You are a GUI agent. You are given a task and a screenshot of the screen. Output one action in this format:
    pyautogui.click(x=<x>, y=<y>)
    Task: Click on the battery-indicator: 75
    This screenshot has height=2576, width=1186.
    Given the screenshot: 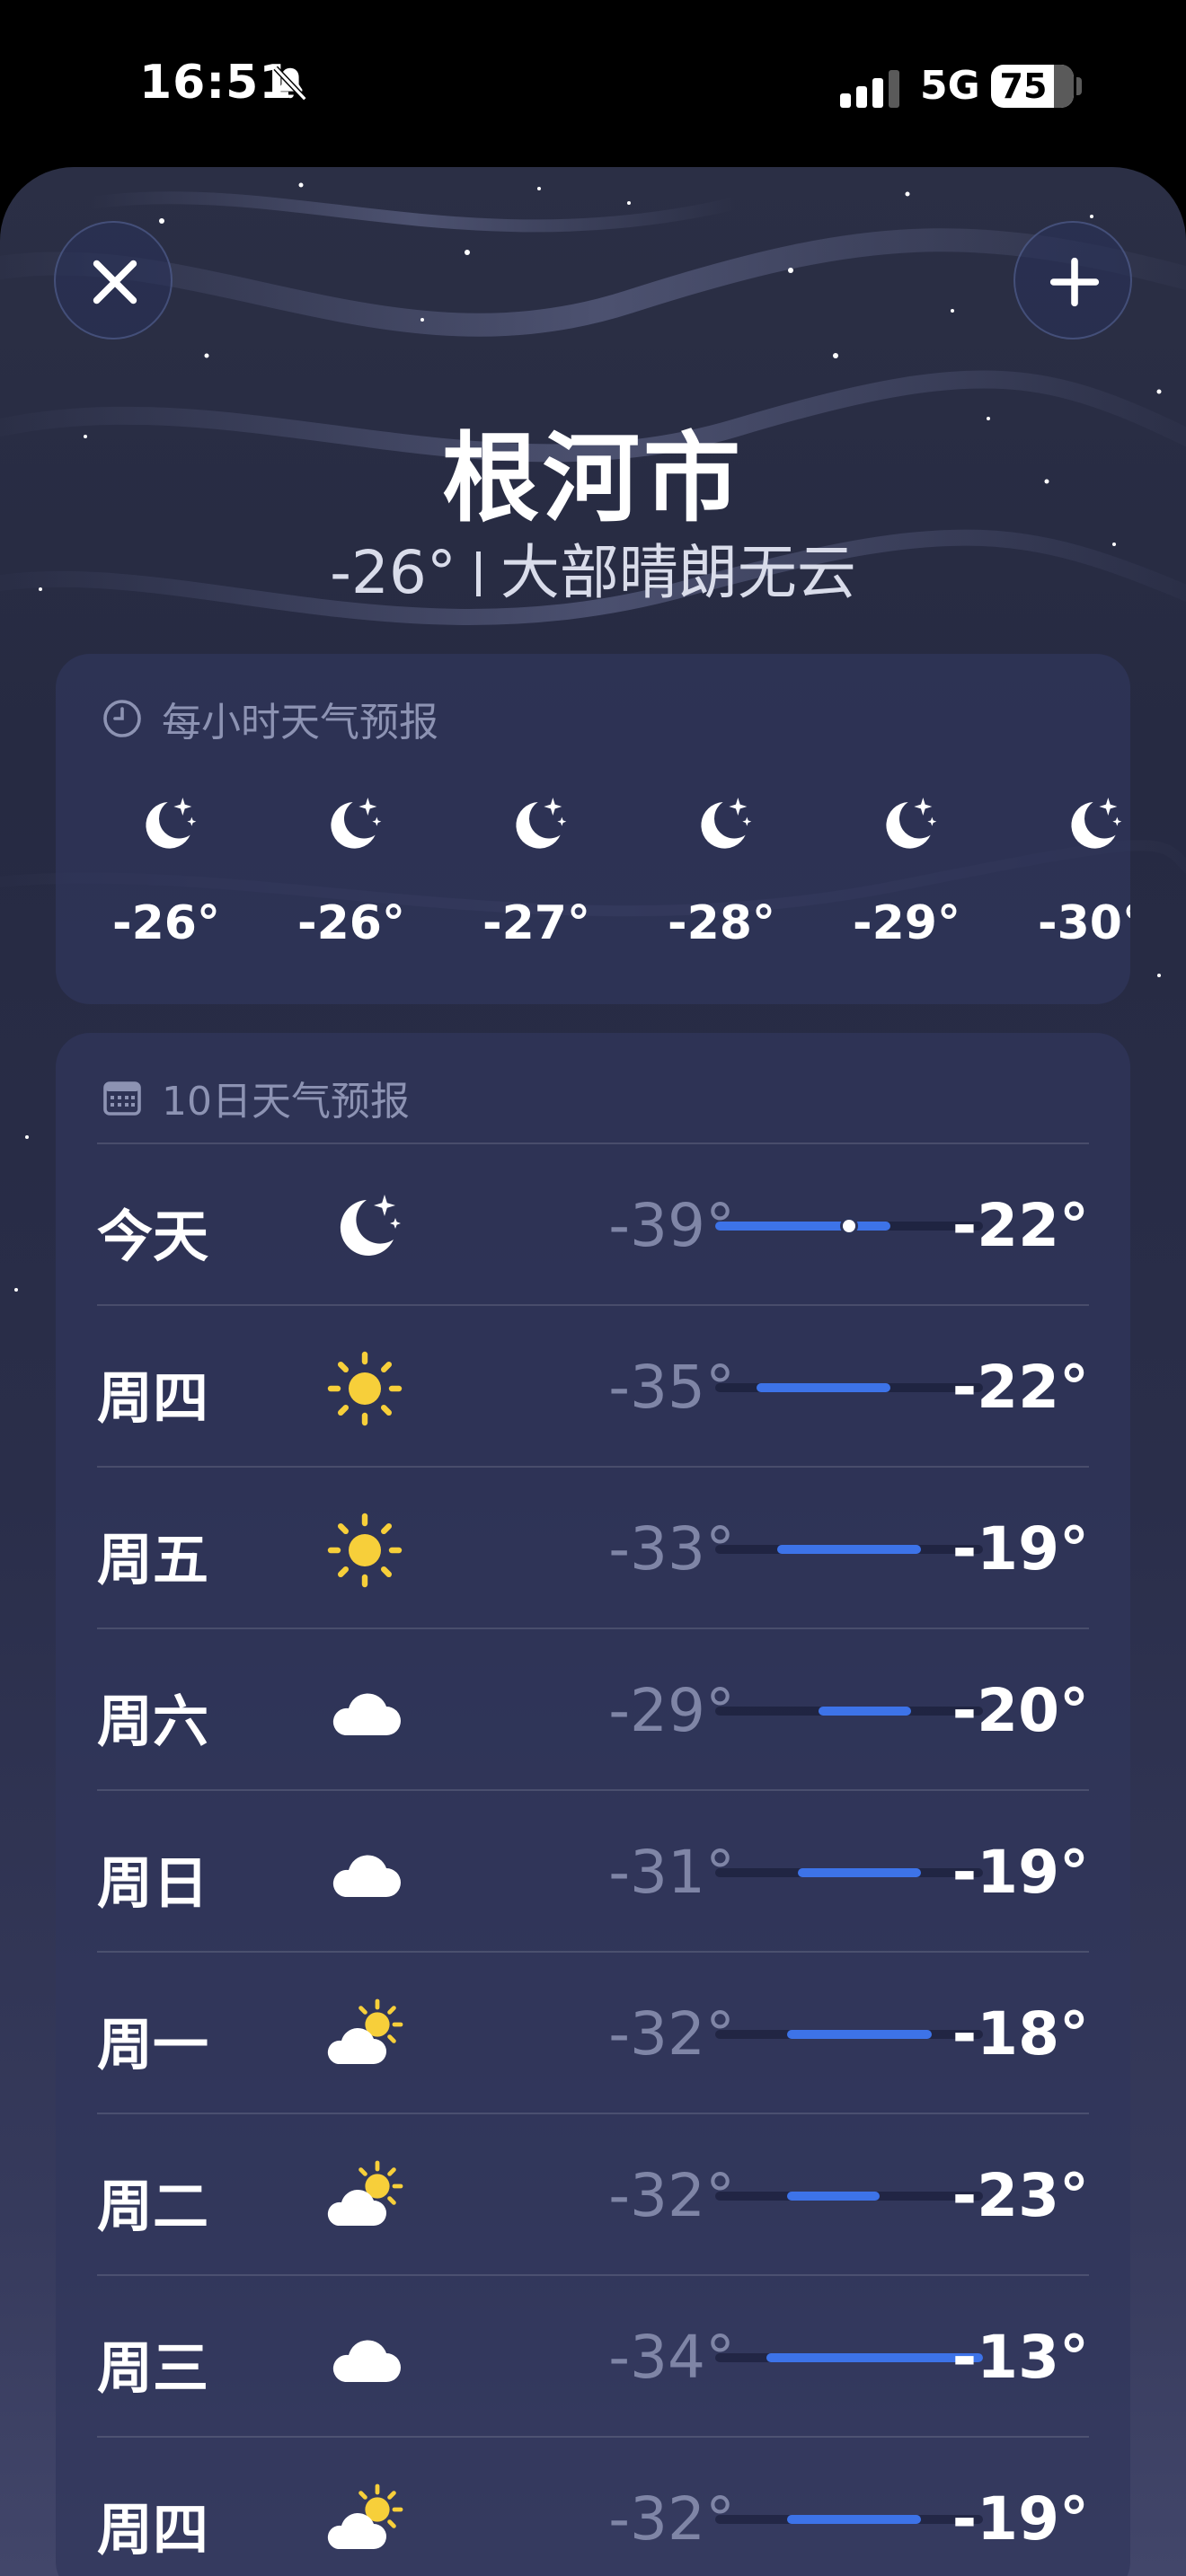 What is the action you would take?
    pyautogui.click(x=1032, y=86)
    